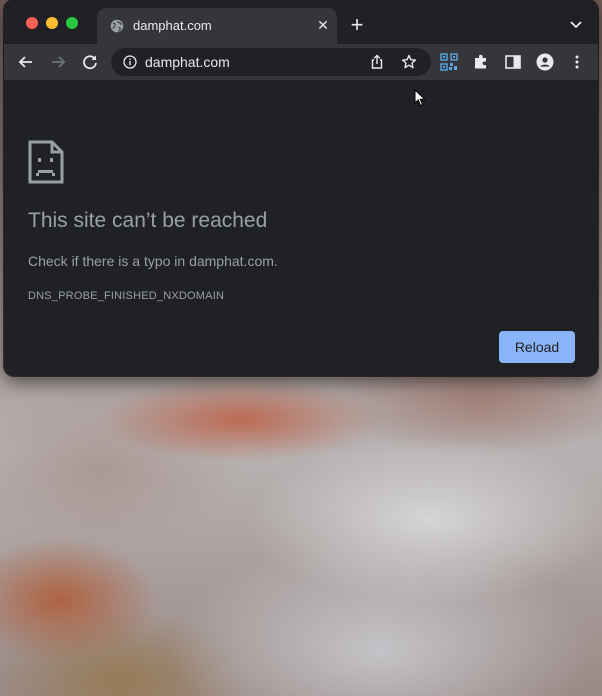  What do you see at coordinates (420, 98) in the screenshot?
I see `mouse-cursor-icon` at bounding box center [420, 98].